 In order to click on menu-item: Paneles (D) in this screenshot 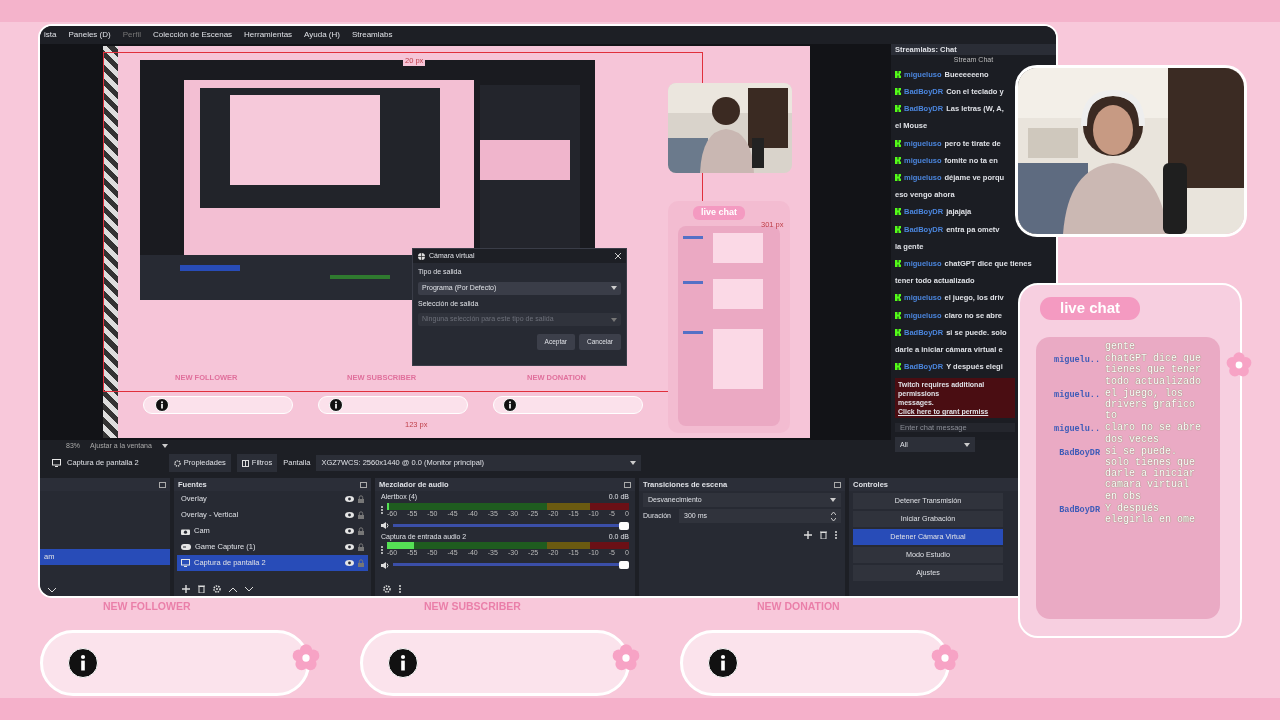, I will do `click(89, 35)`.